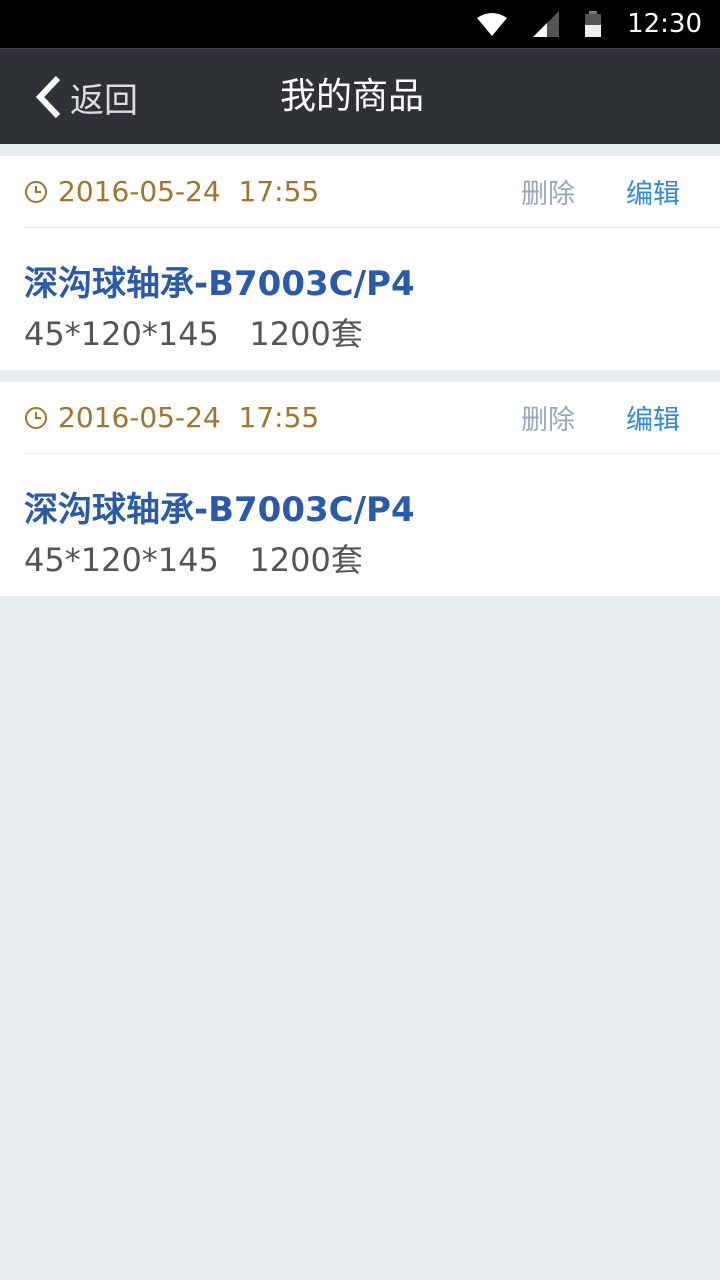  Describe the element at coordinates (593, 24) in the screenshot. I see `battery-icon` at that location.